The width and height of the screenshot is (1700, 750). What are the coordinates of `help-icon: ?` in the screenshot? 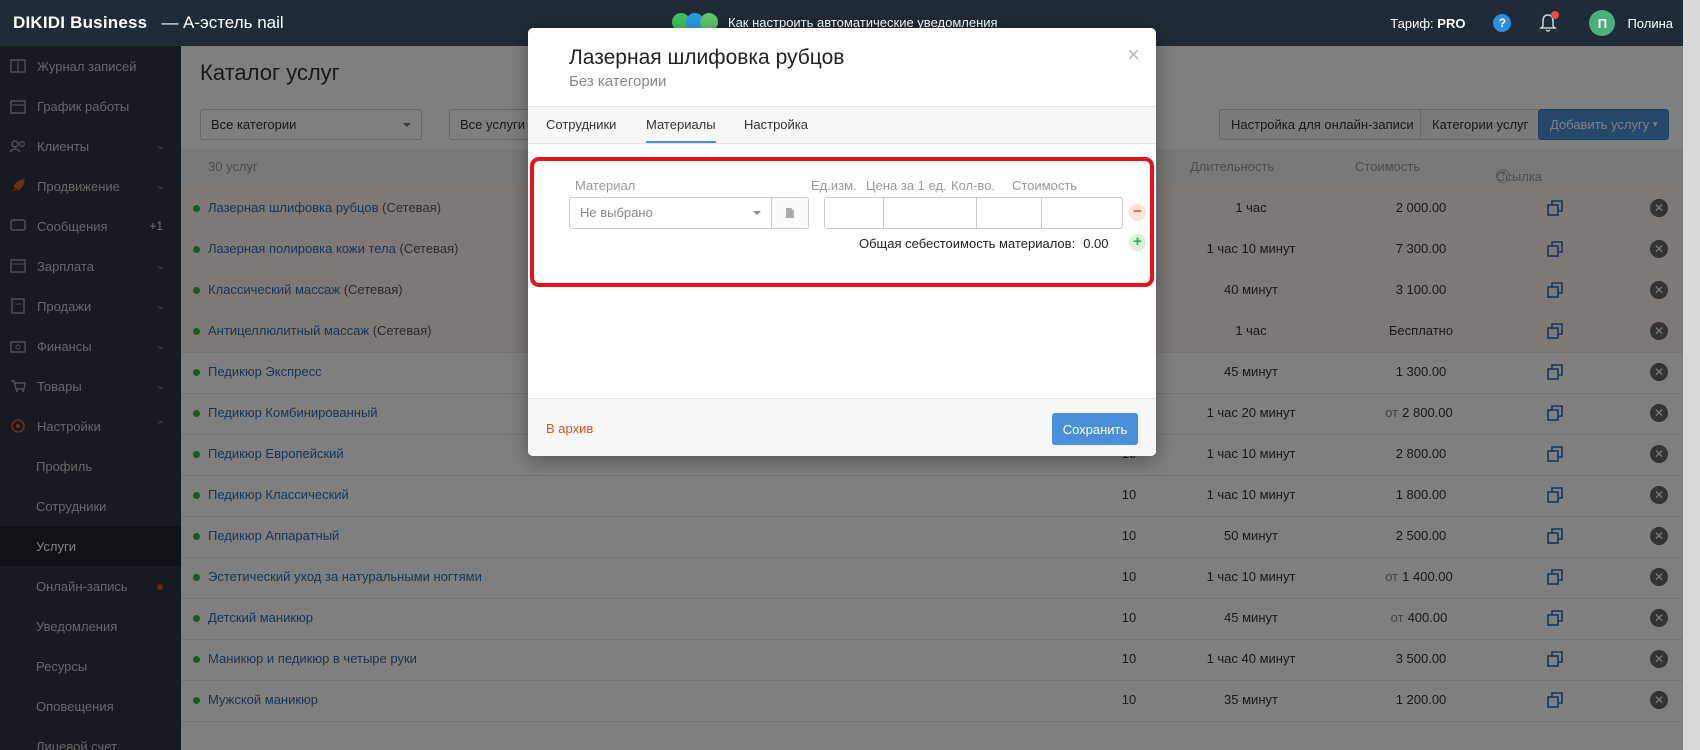 It's located at (1502, 23).